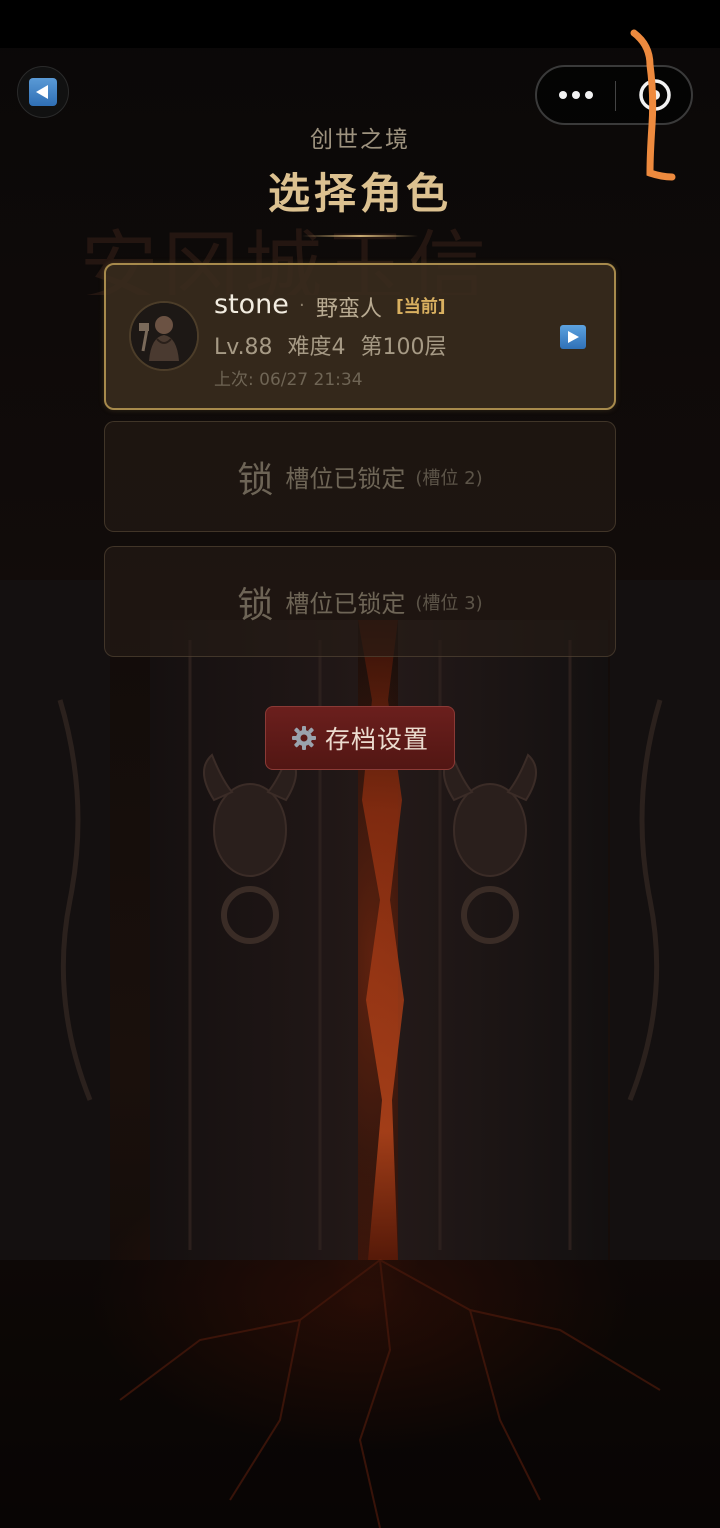 The image size is (720, 1528). I want to click on current-badge: [当前], so click(421, 307).